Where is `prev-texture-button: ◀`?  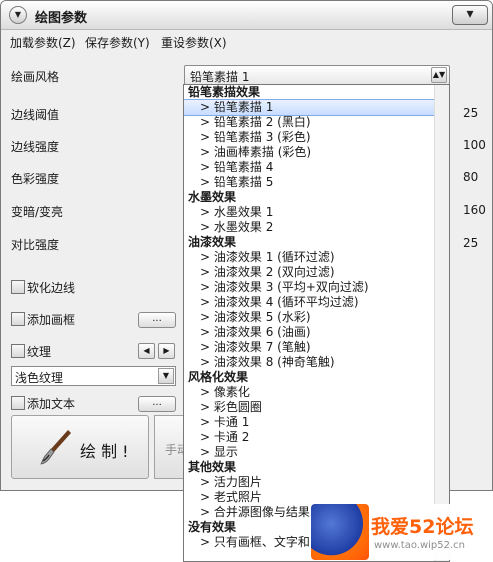
prev-texture-button: ◀ is located at coordinates (146, 351).